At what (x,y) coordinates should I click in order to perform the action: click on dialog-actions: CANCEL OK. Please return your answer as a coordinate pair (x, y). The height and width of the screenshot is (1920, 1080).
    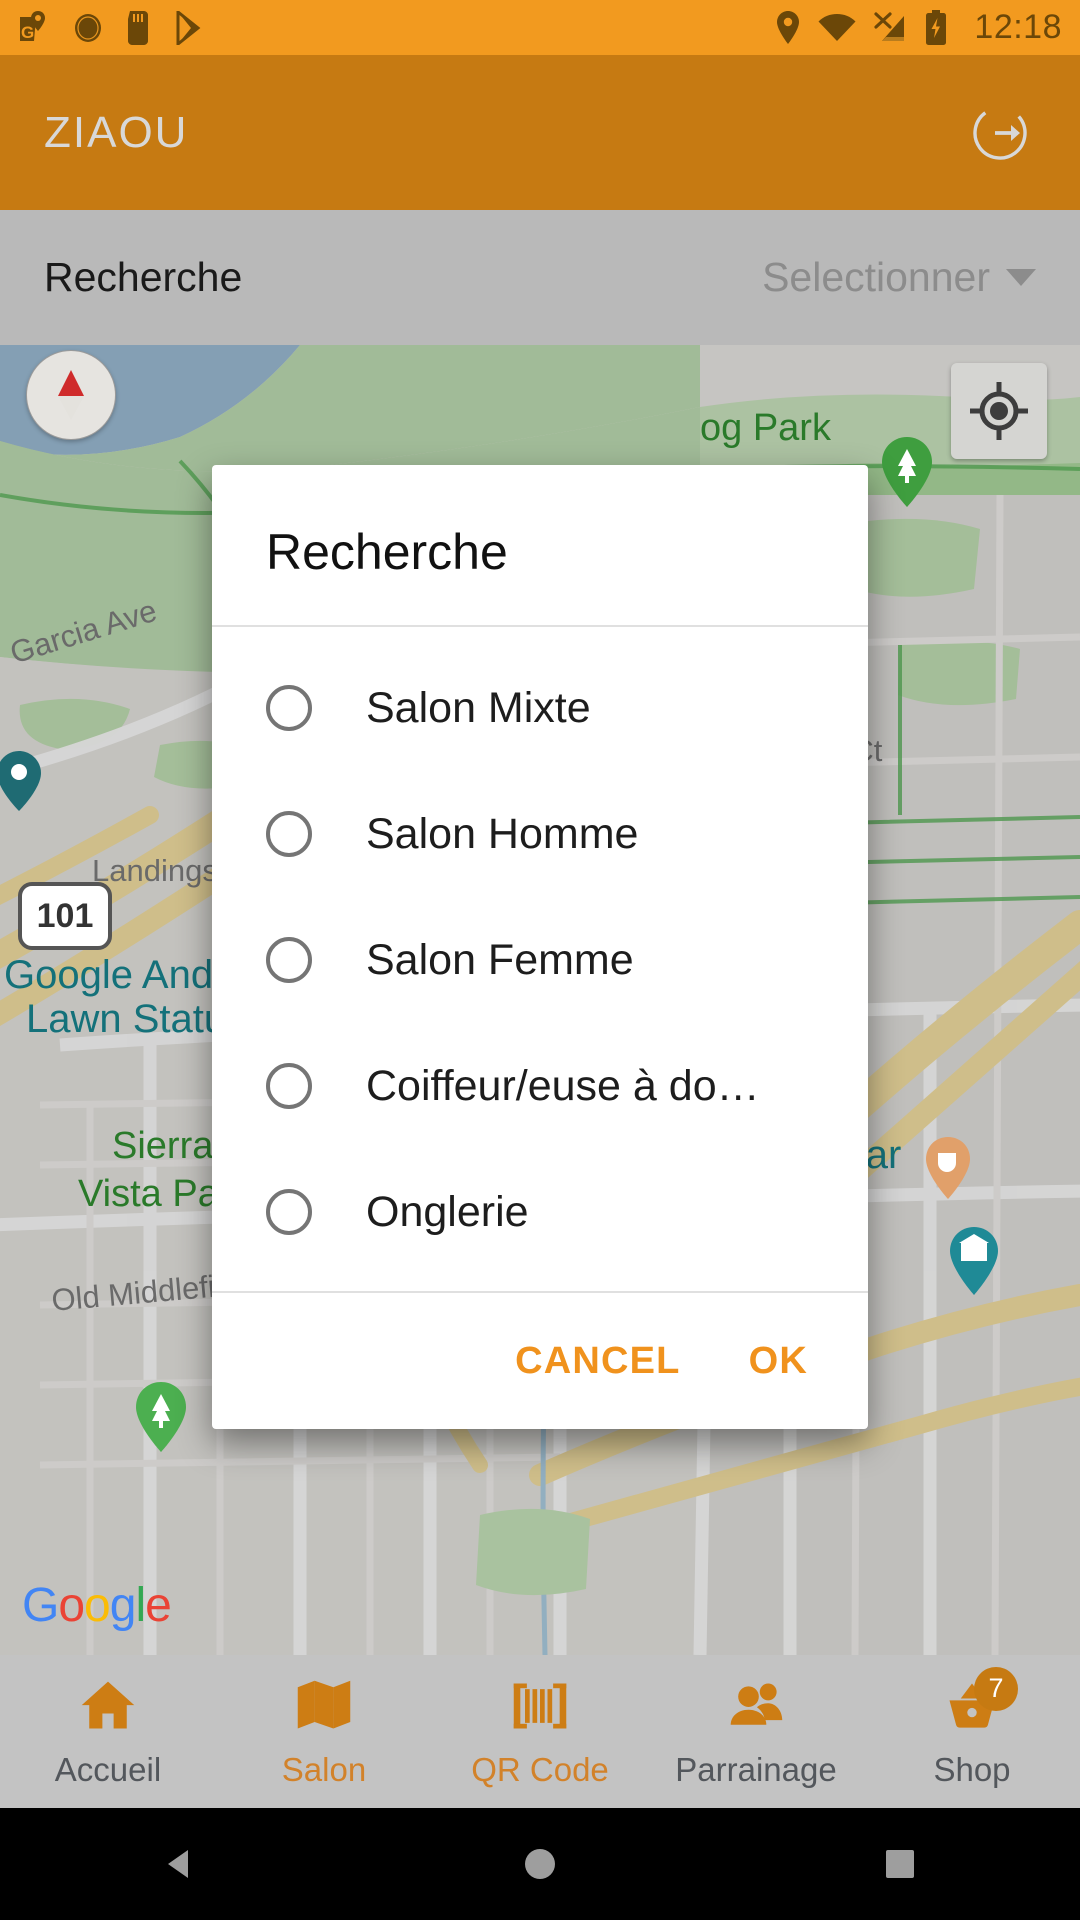
    Looking at the image, I should click on (540, 1361).